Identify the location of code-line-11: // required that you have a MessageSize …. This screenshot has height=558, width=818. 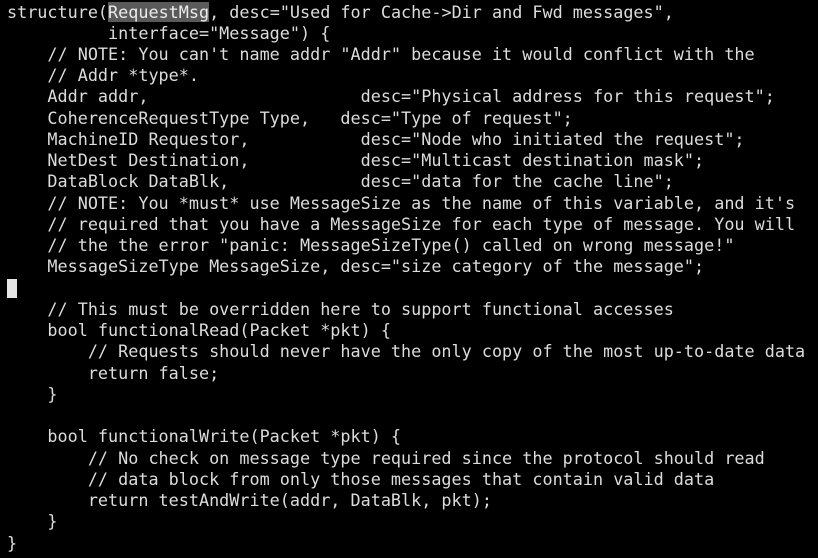
(401, 224).